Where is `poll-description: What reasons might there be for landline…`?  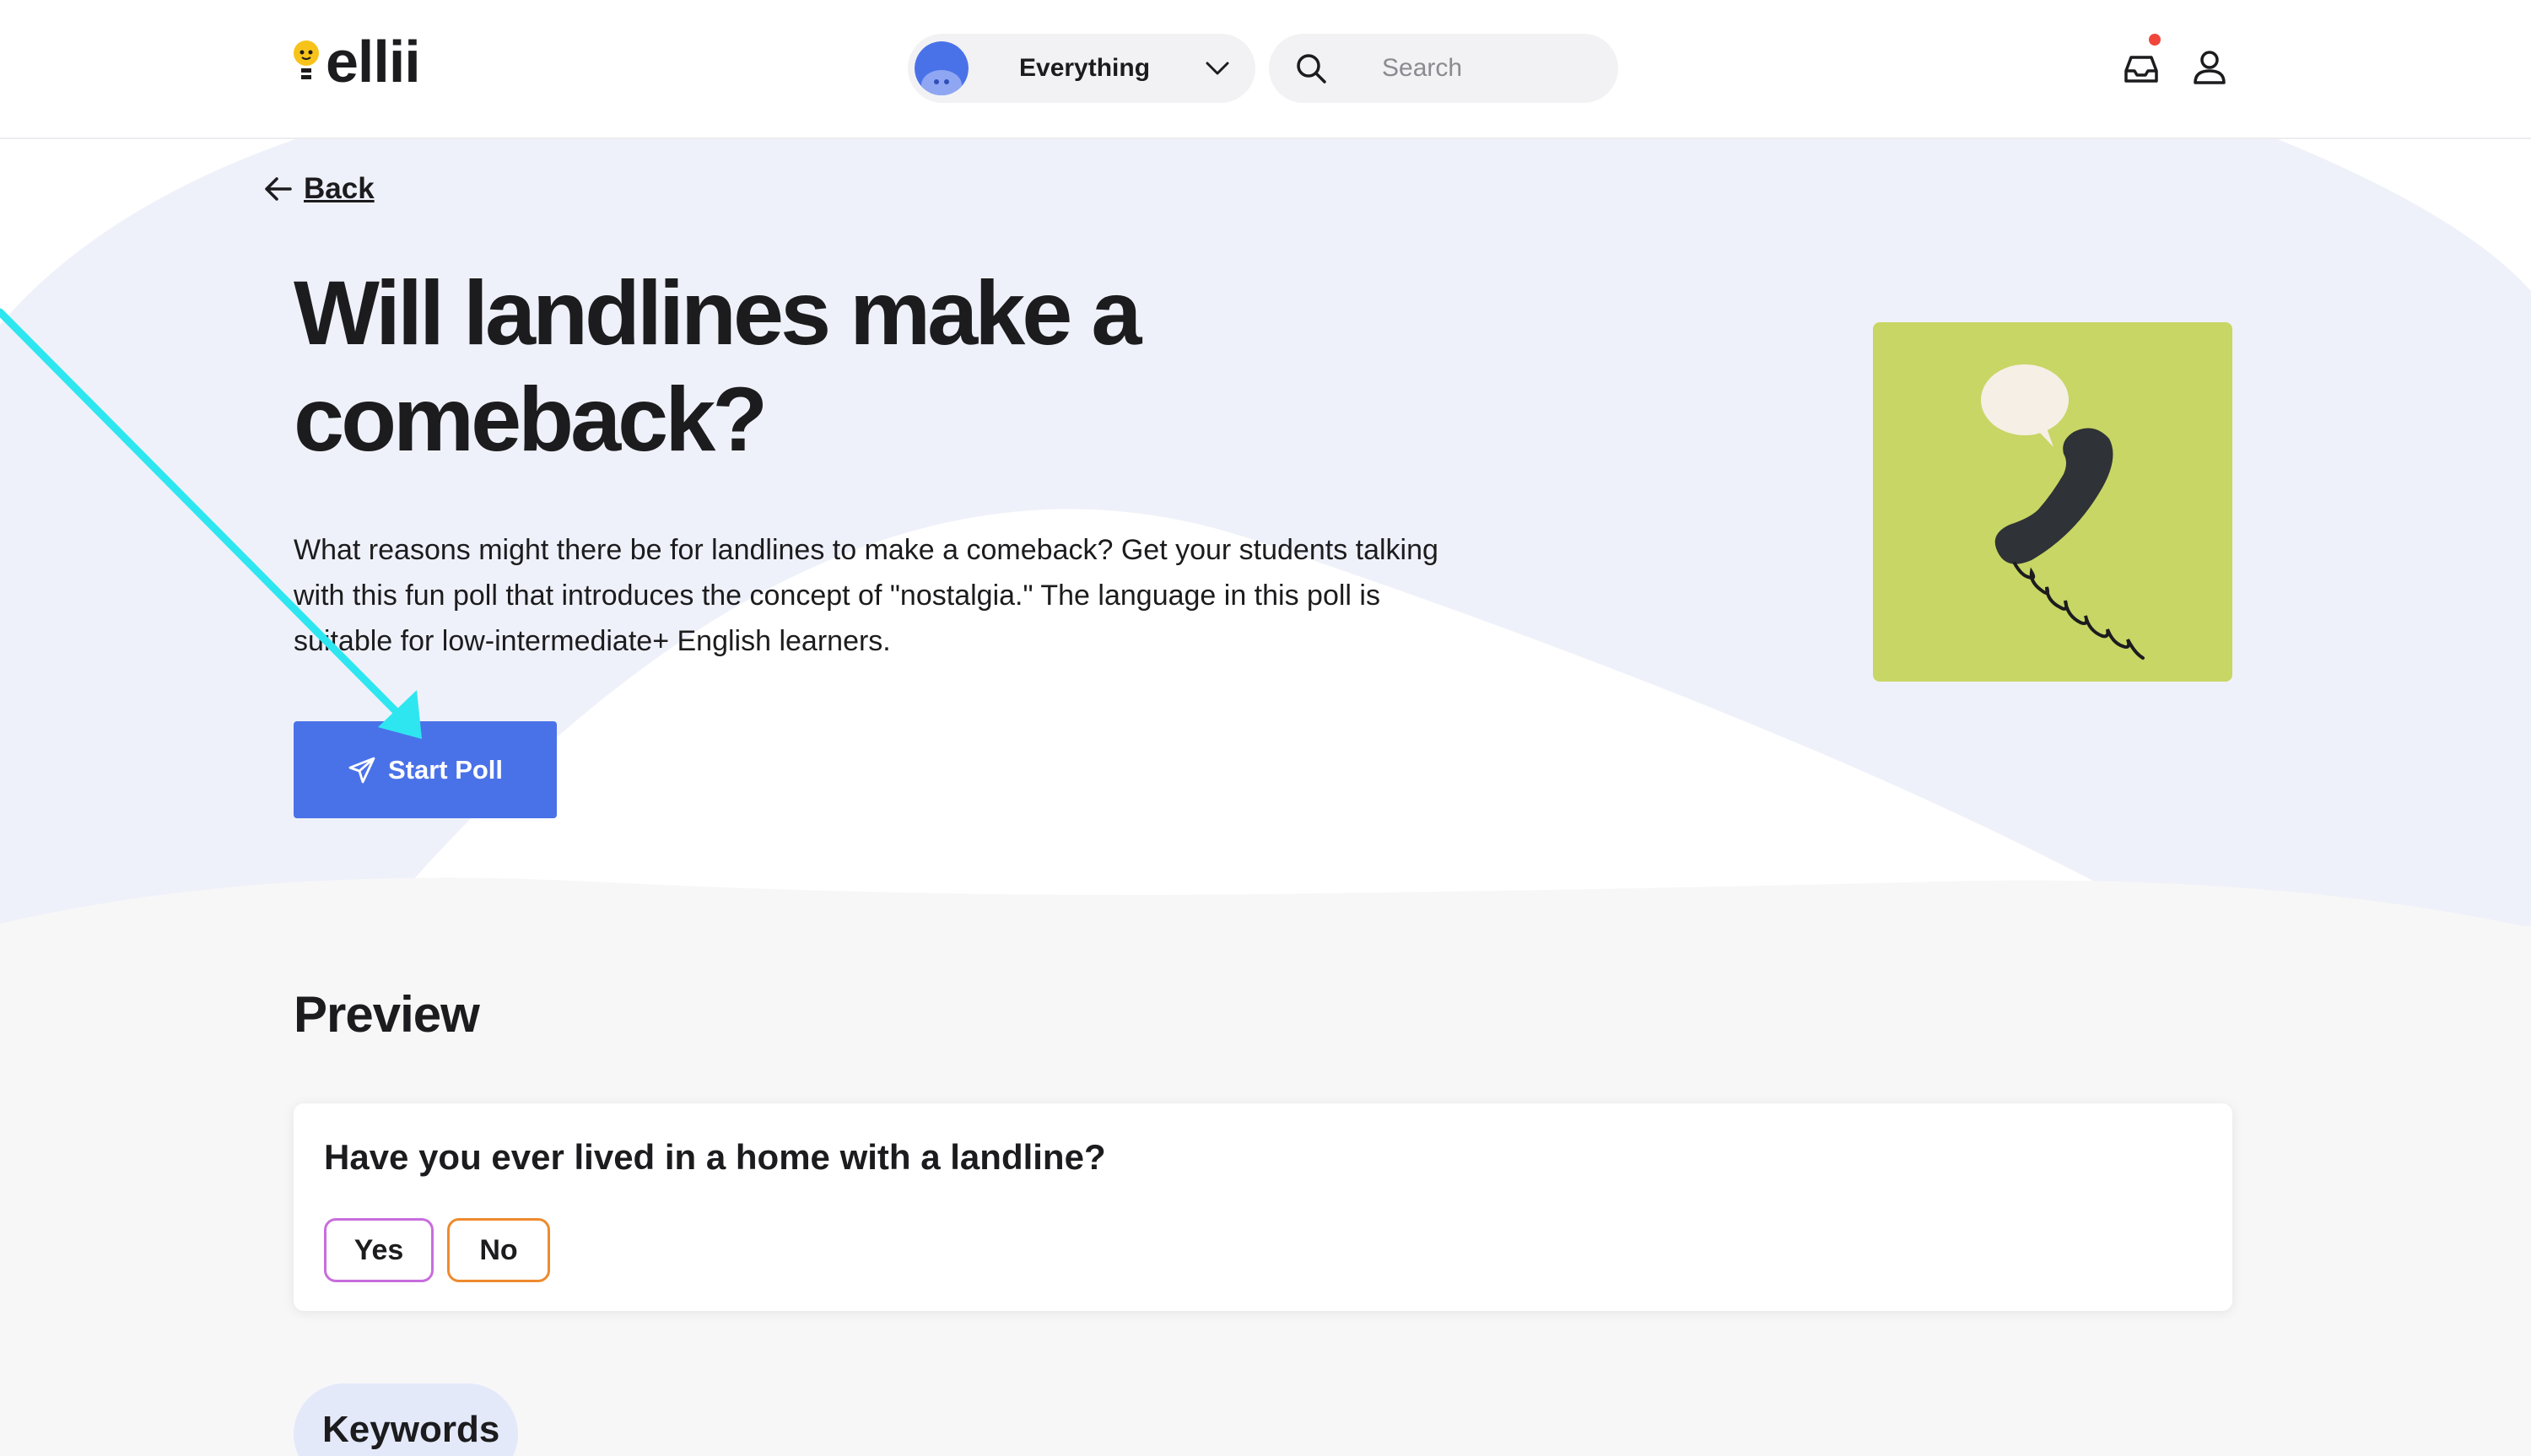
poll-description: What reasons might there be for landline… is located at coordinates (866, 595).